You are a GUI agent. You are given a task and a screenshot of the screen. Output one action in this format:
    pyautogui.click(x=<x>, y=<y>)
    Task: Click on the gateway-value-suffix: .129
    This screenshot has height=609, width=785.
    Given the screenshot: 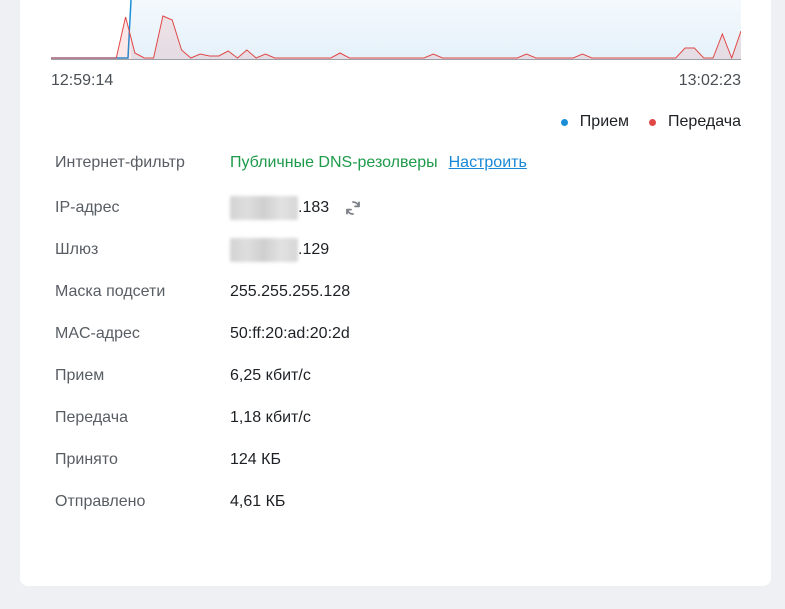 What is the action you would take?
    pyautogui.click(x=314, y=249)
    